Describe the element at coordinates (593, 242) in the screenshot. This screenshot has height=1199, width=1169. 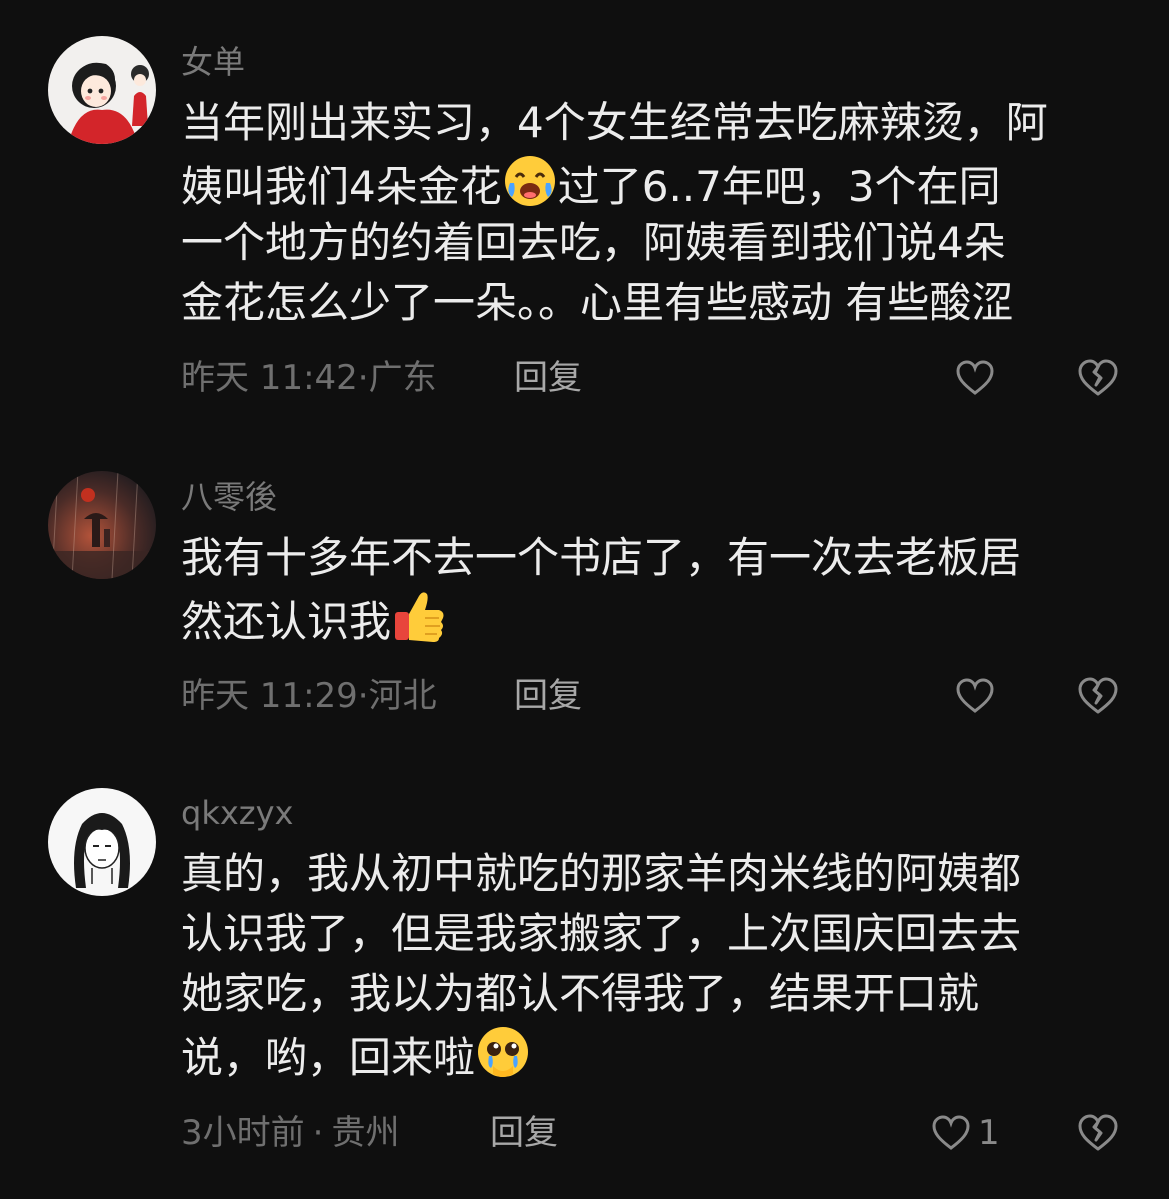
I see `comment-line: 一个地方的约着回去吃，阿姨看到我们说4朵` at that location.